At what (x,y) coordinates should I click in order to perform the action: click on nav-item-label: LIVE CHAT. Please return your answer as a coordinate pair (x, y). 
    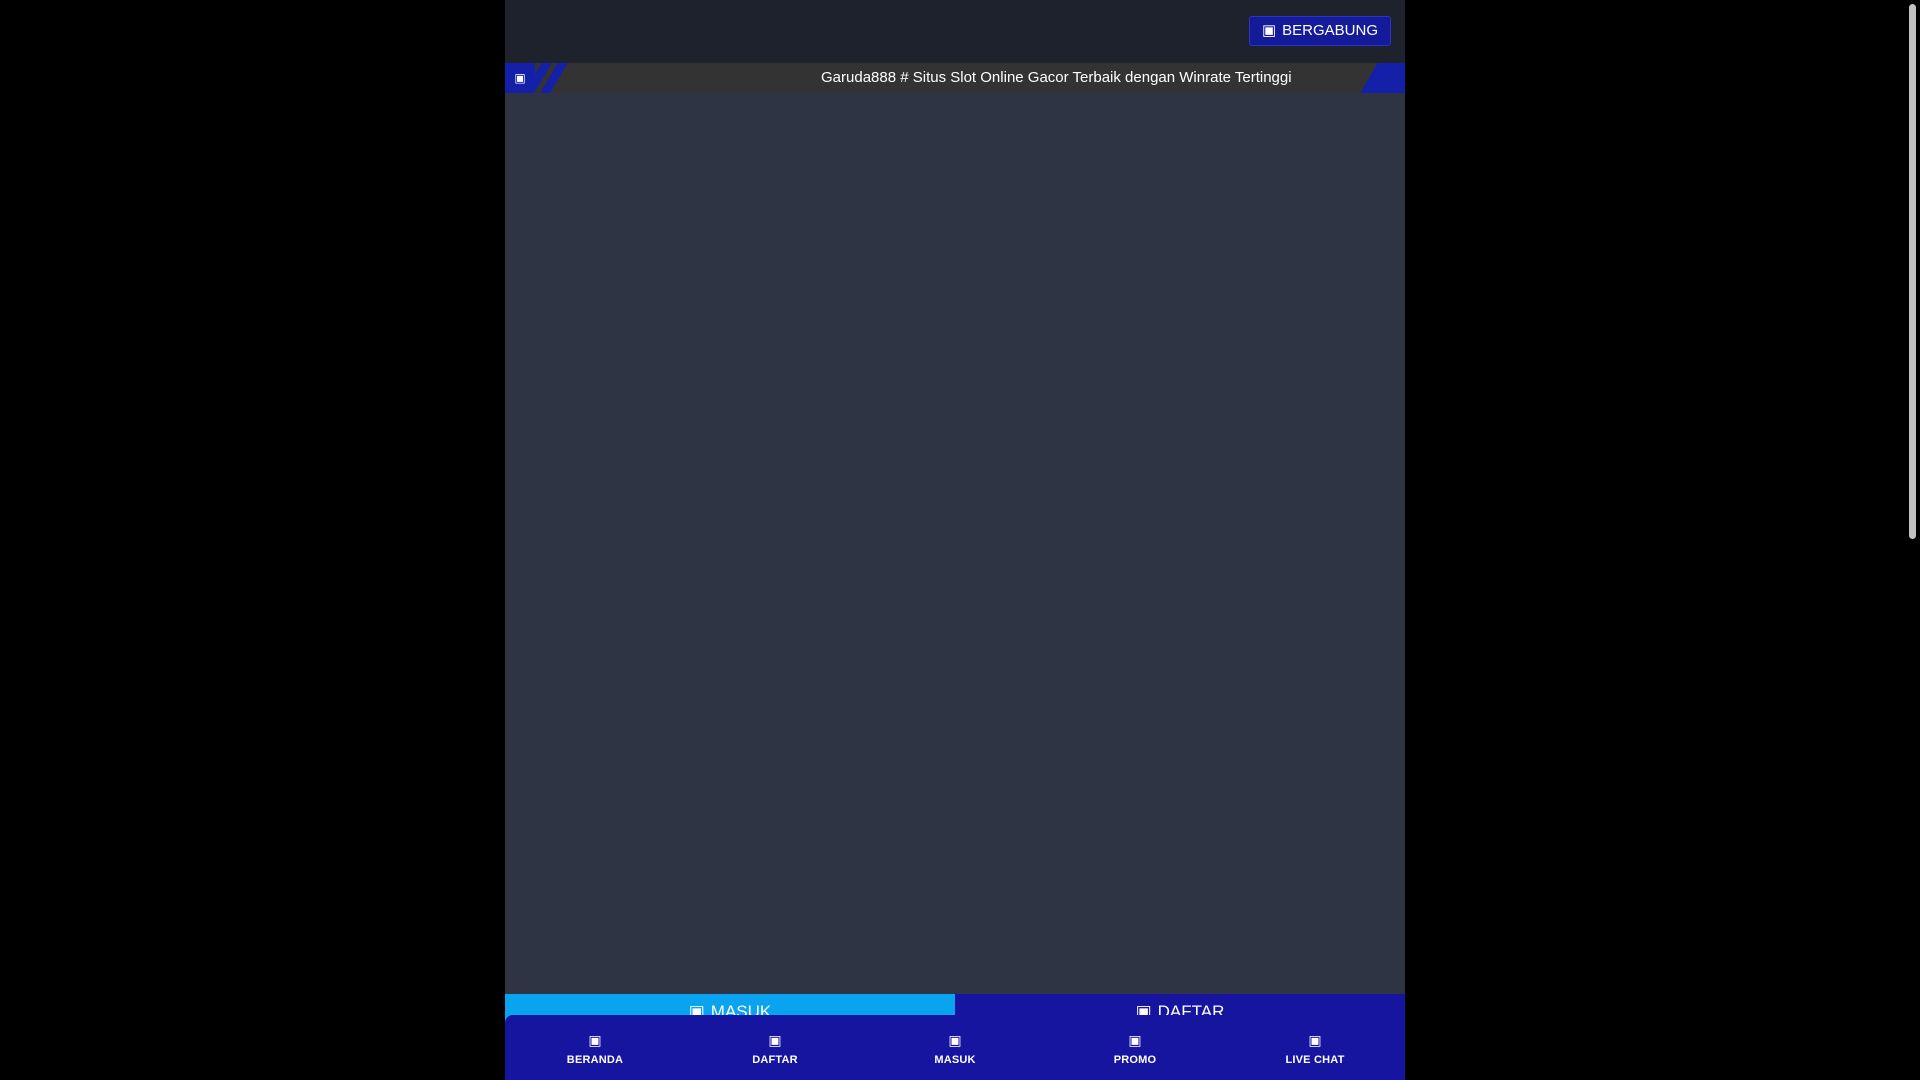
    Looking at the image, I should click on (1315, 1060).